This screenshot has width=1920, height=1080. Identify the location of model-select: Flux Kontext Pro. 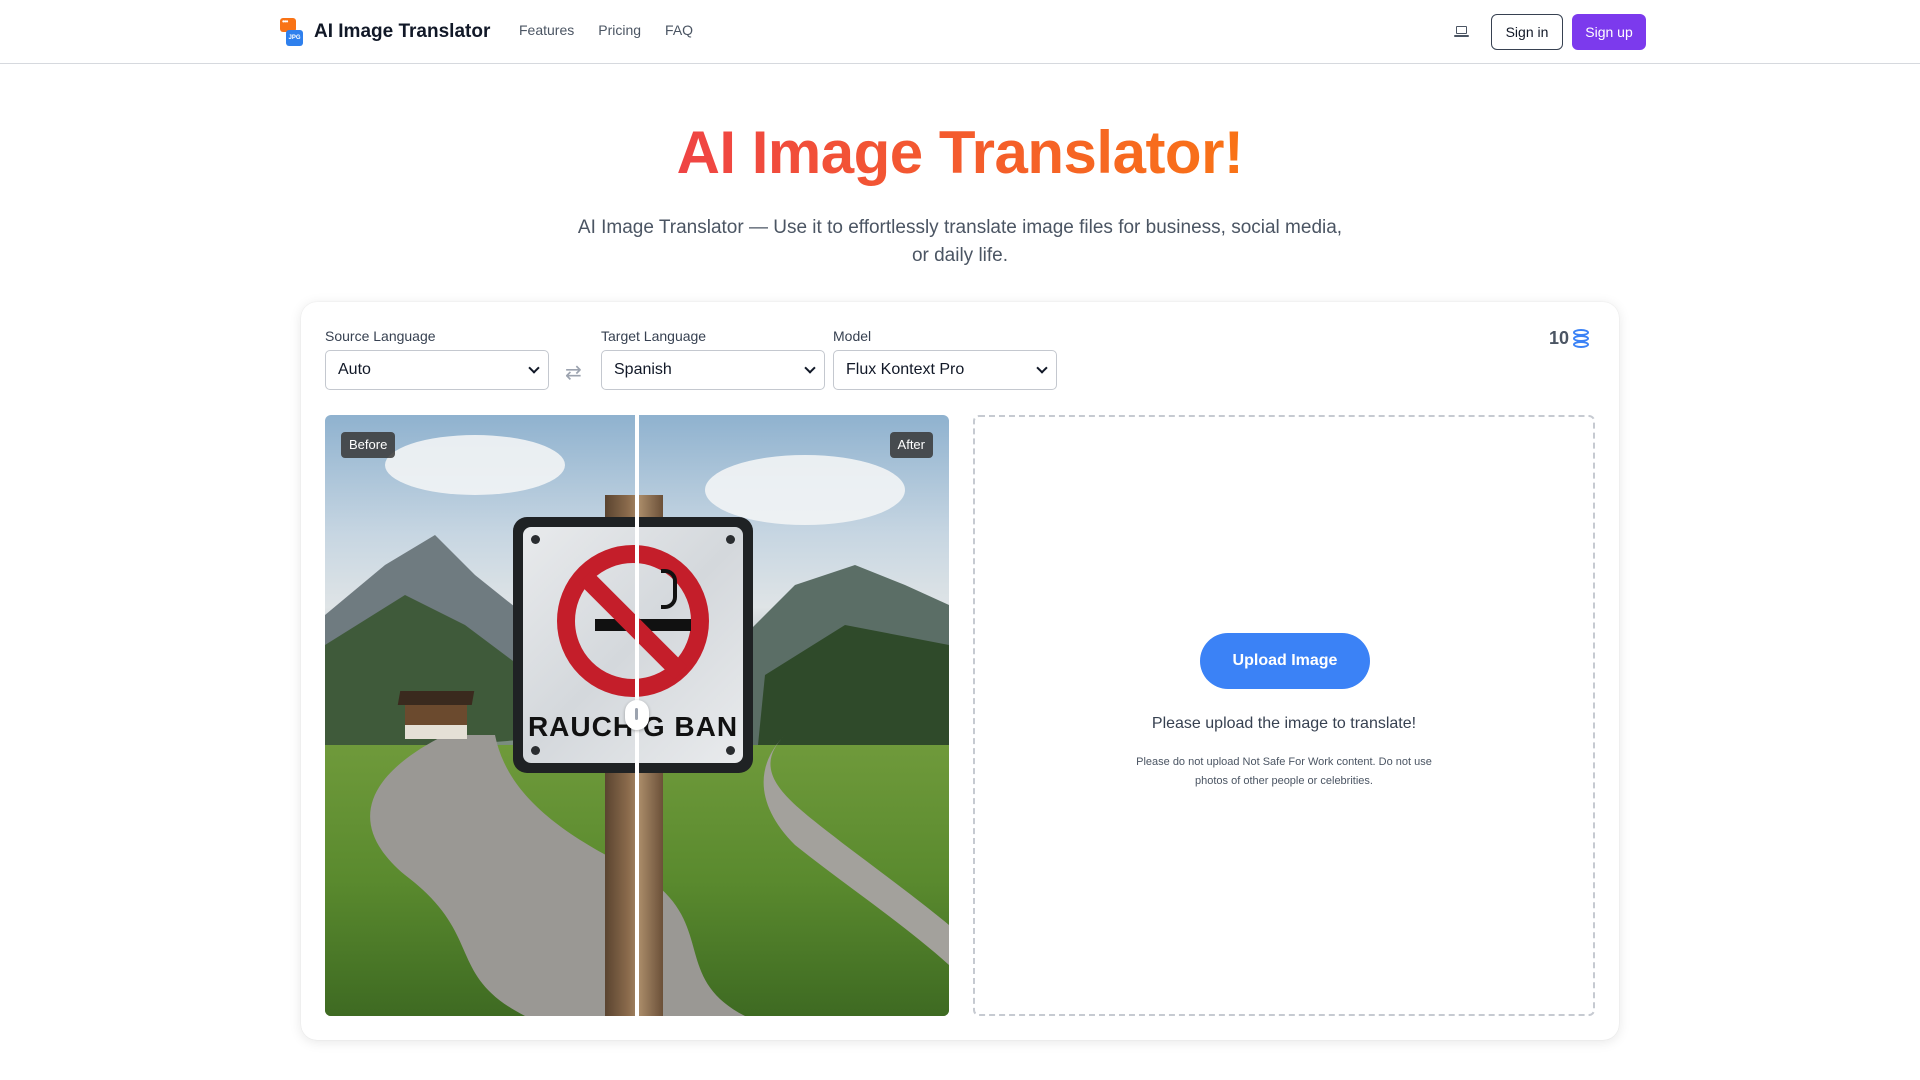
(945, 370).